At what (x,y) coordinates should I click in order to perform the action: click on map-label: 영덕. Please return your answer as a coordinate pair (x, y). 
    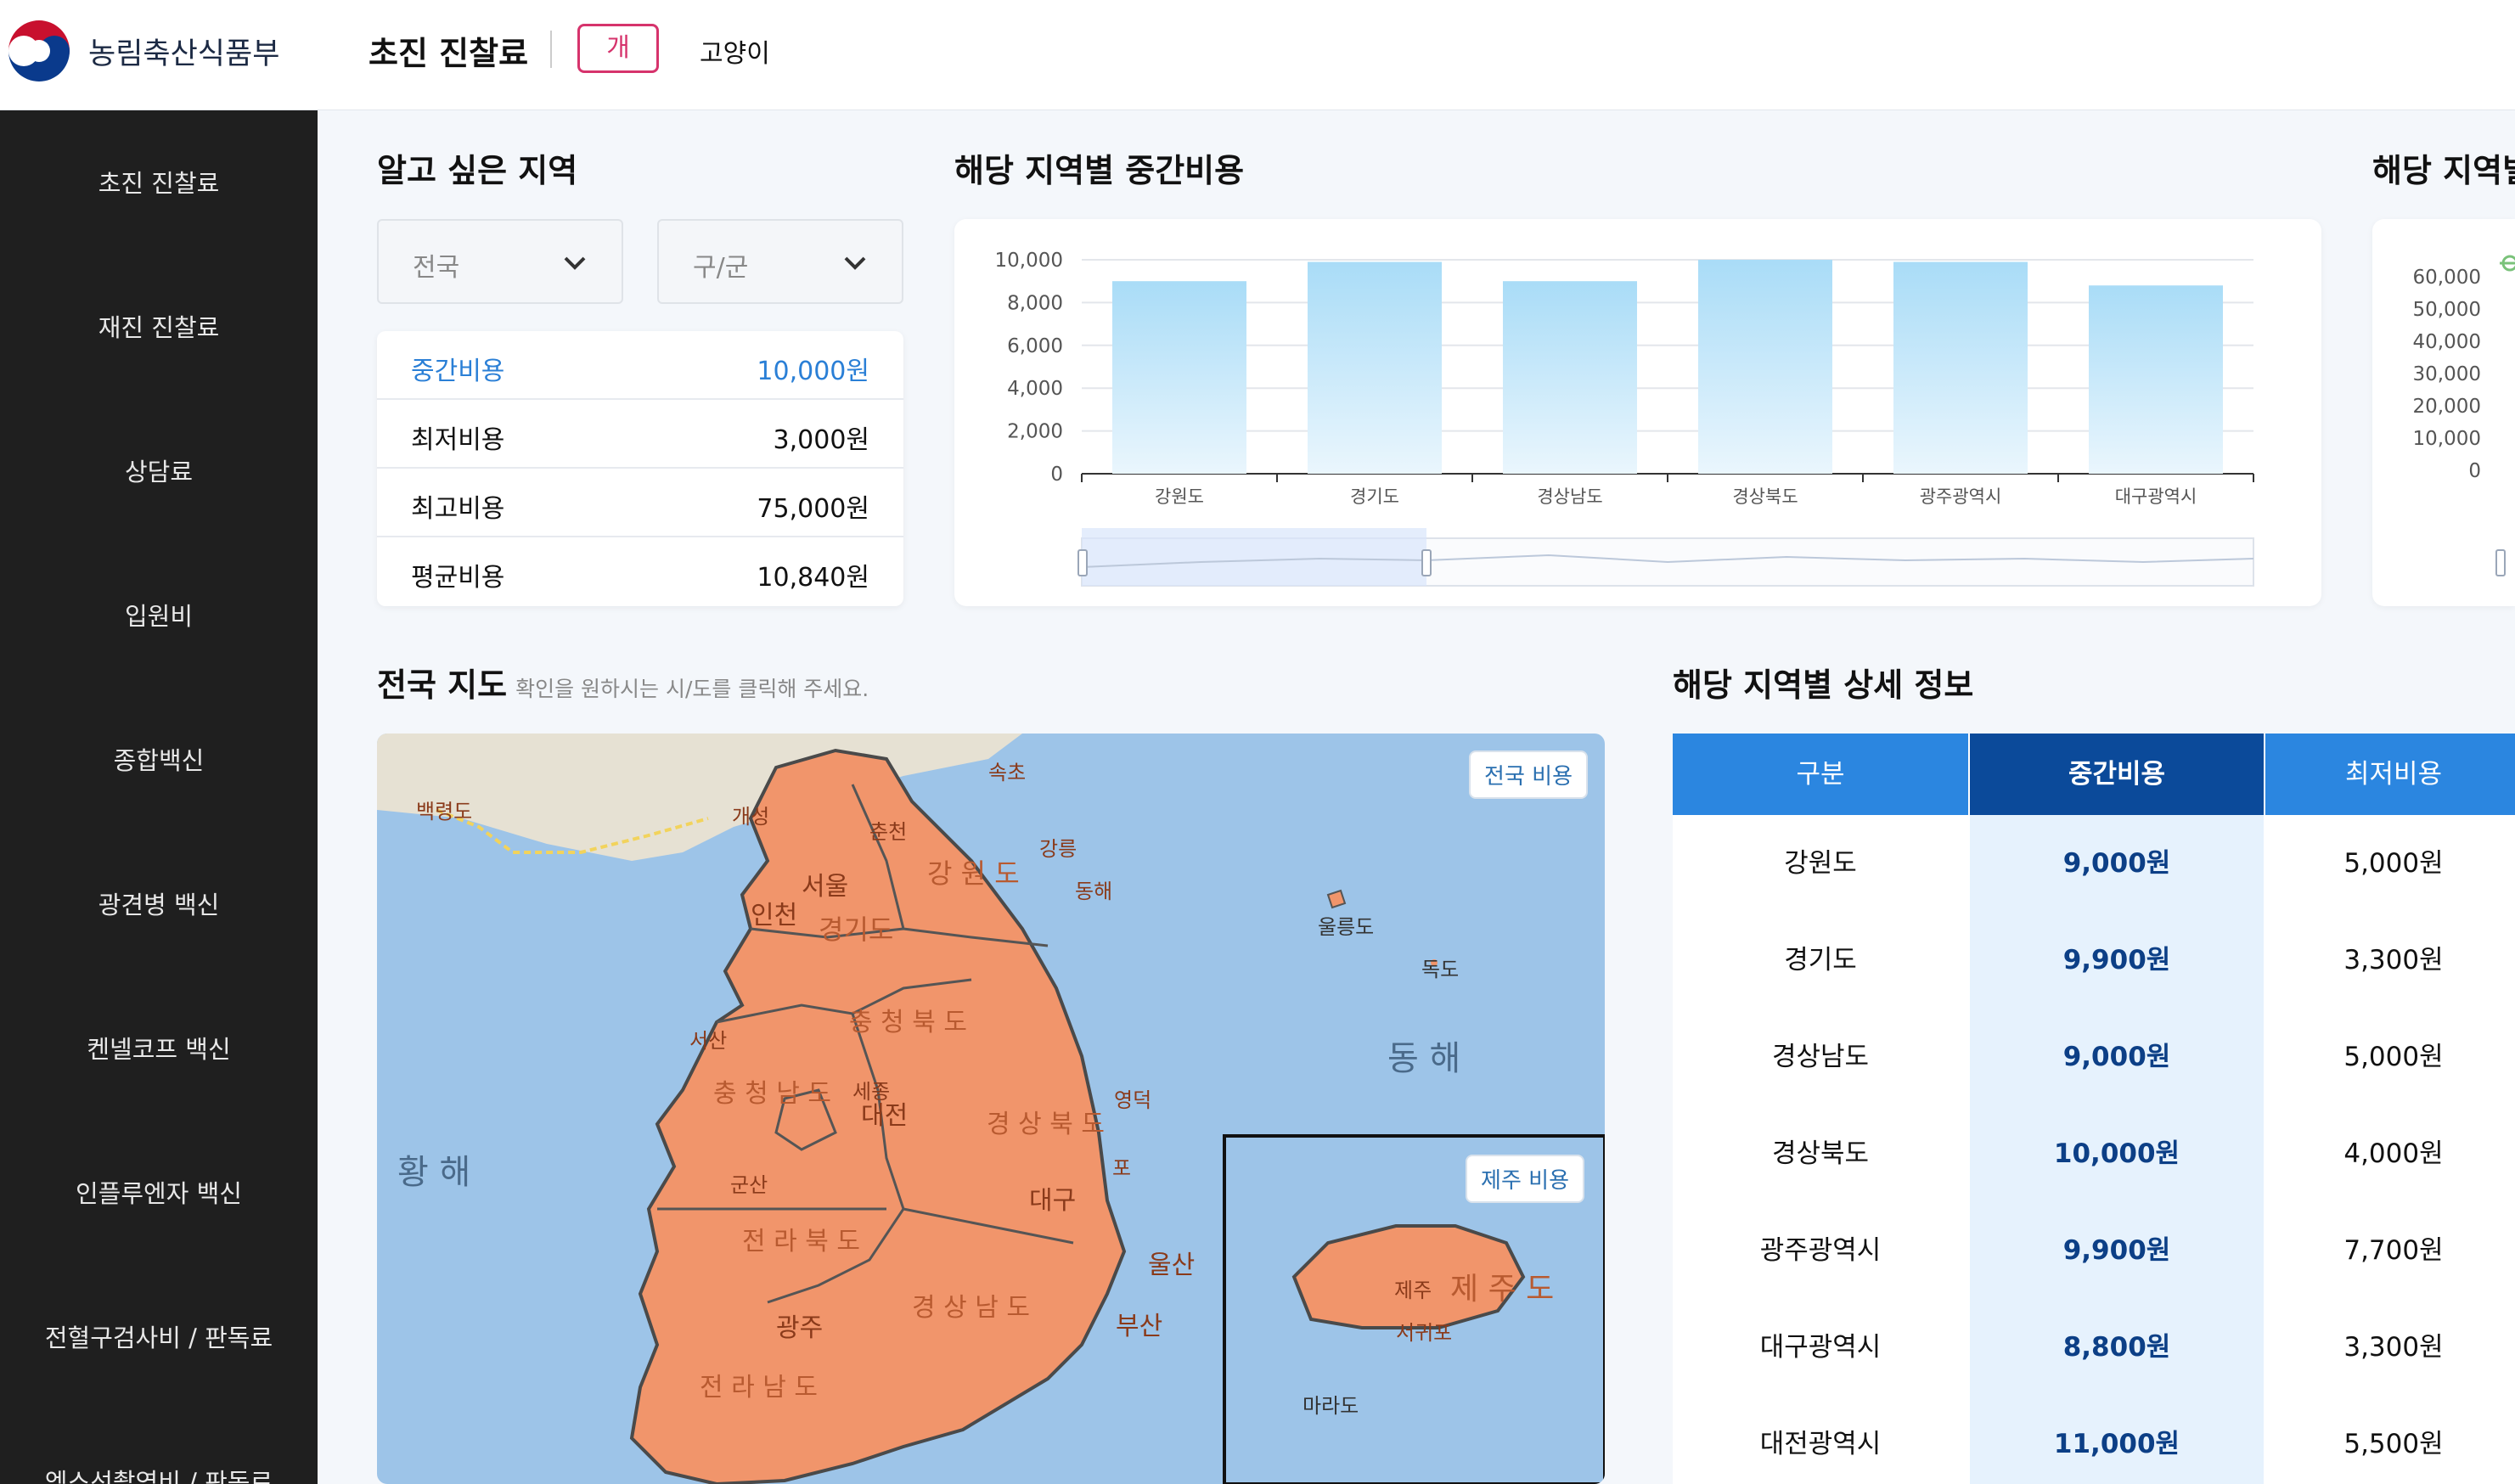
    Looking at the image, I should click on (1132, 1100).